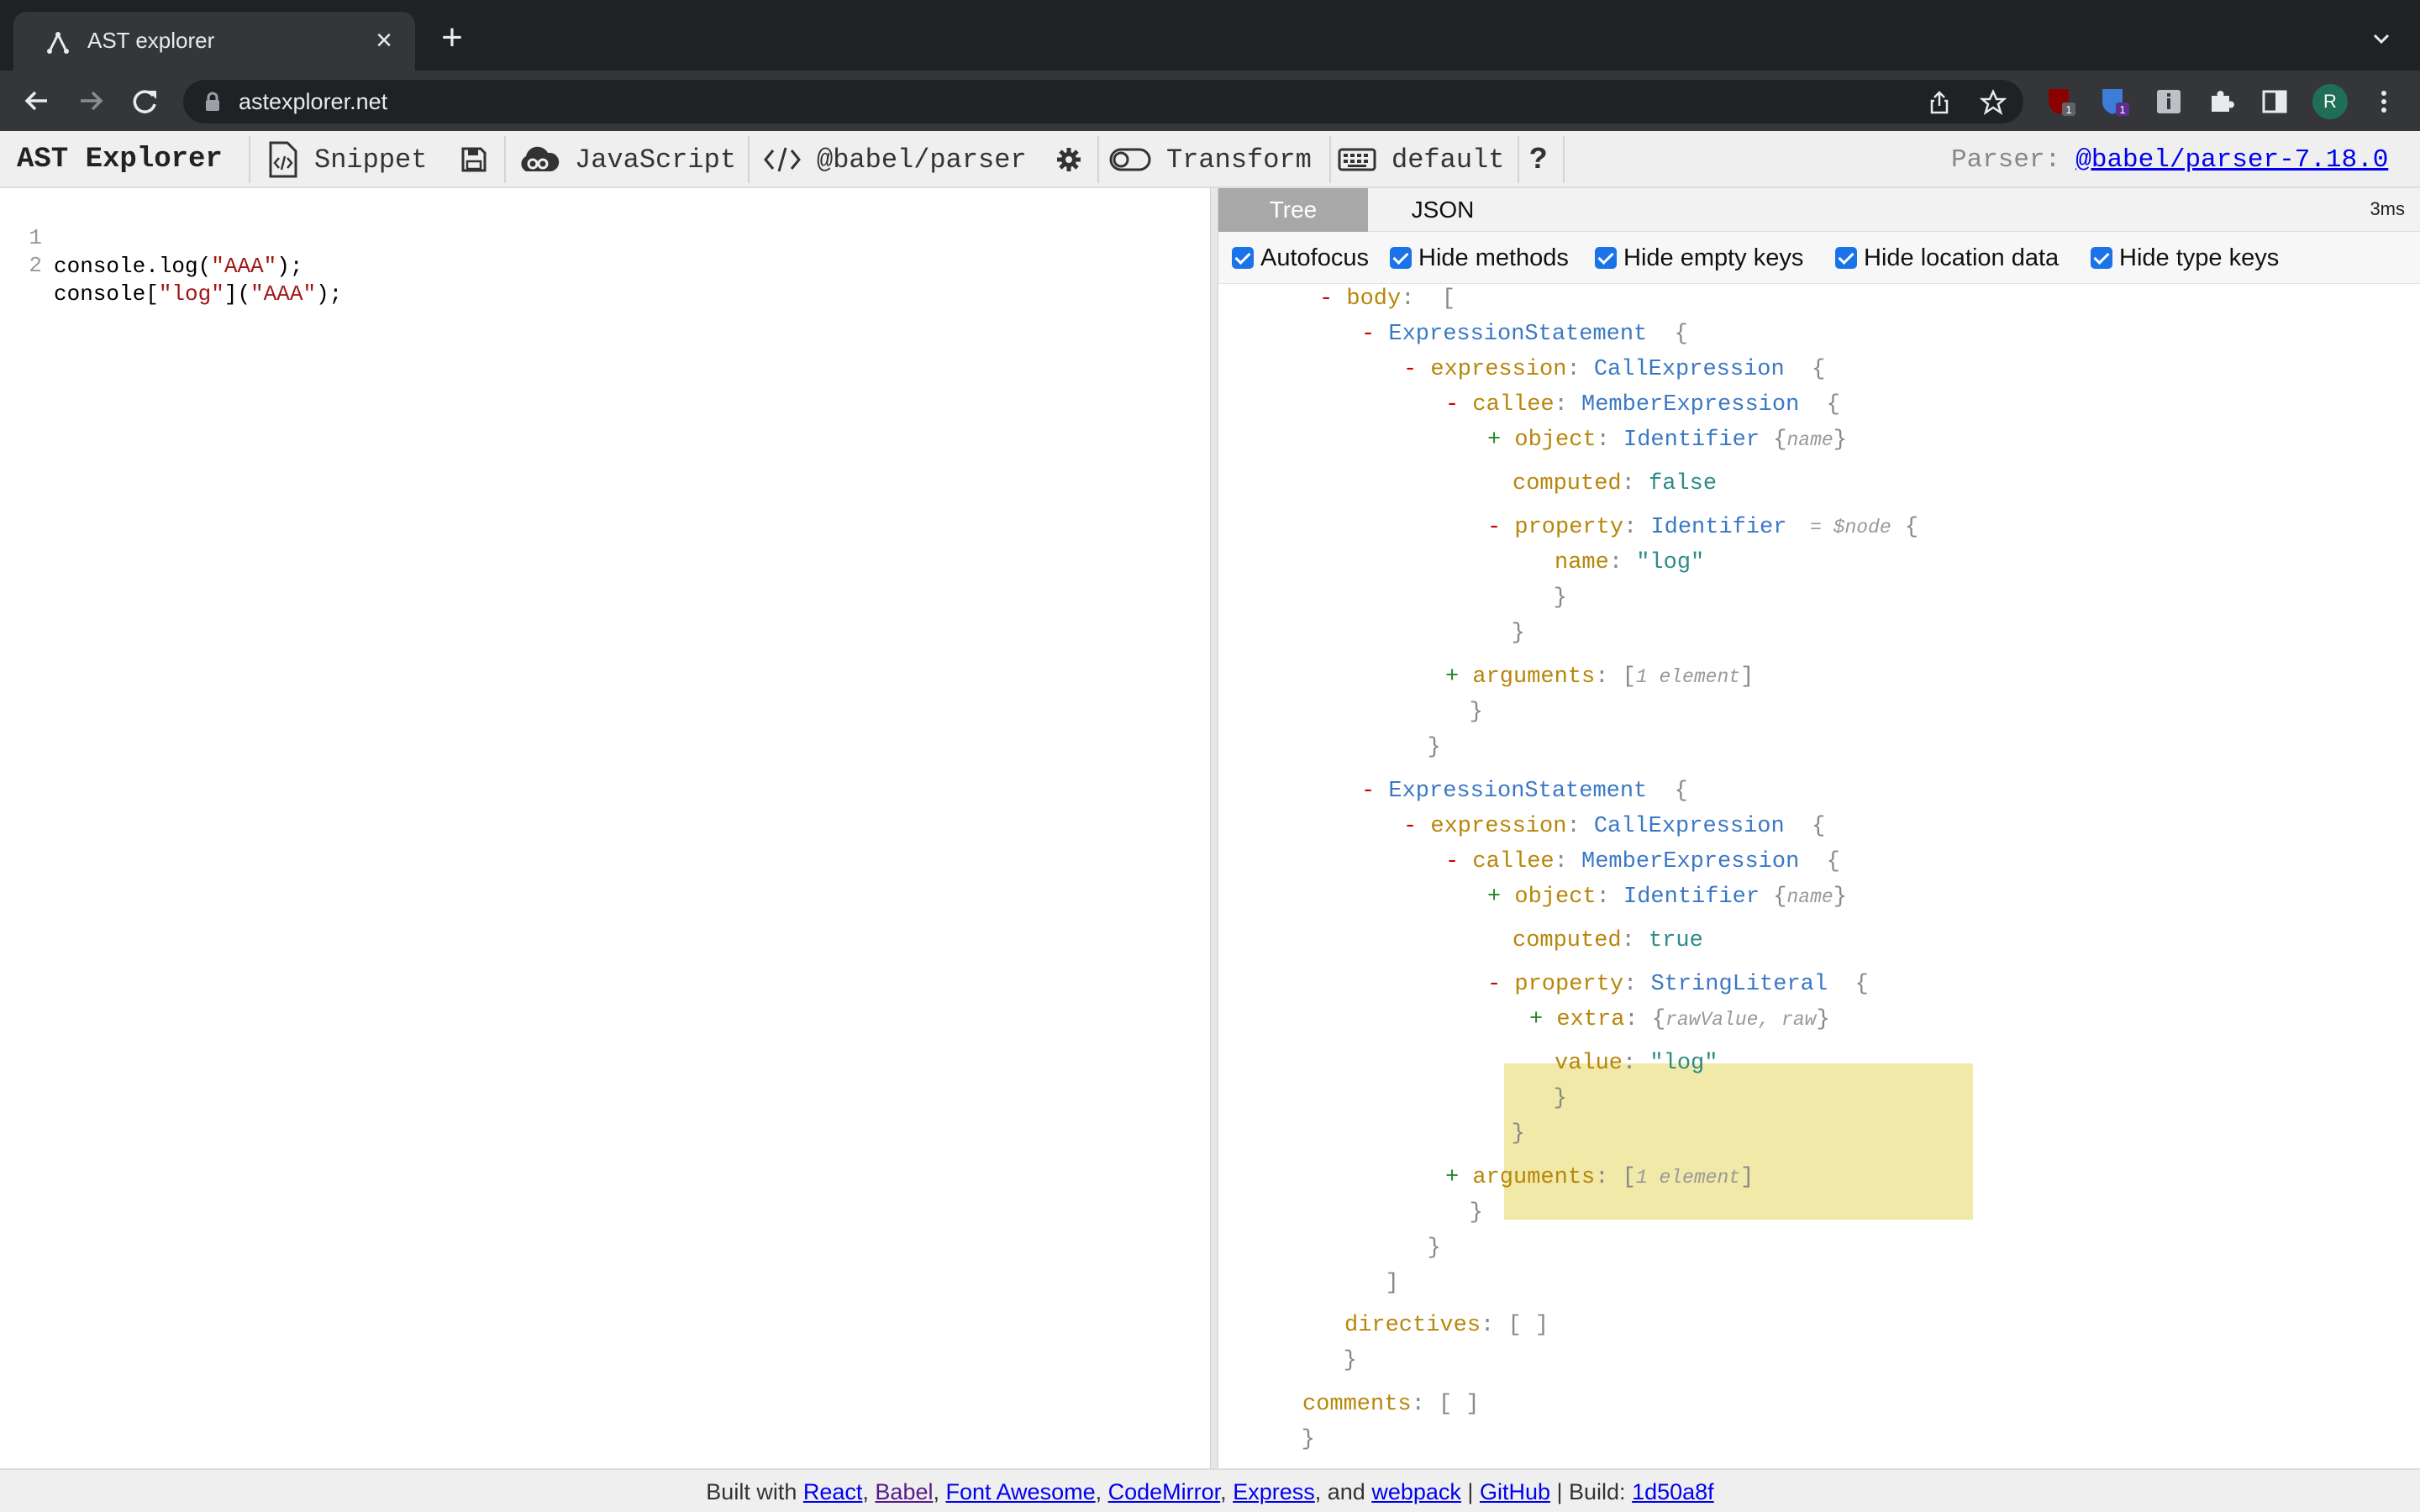 This screenshot has width=2420, height=1512. I want to click on profile-avatar: R, so click(2330, 101).